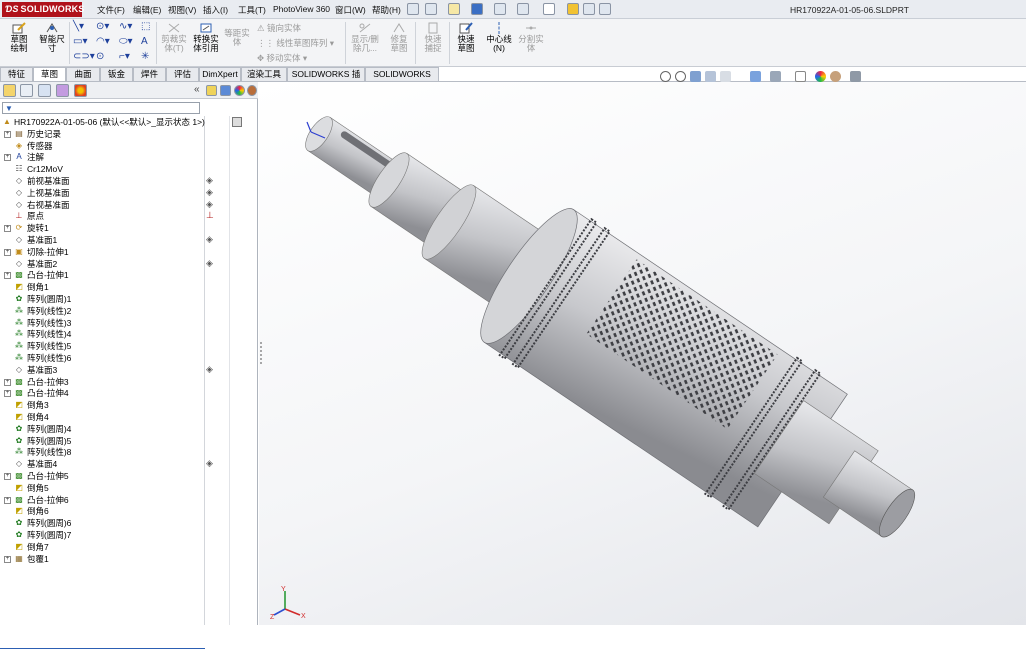 The width and height of the screenshot is (1026, 649). Describe the element at coordinates (102, 547) in the screenshot. I see `tree-item: ◩ 倒角7` at that location.